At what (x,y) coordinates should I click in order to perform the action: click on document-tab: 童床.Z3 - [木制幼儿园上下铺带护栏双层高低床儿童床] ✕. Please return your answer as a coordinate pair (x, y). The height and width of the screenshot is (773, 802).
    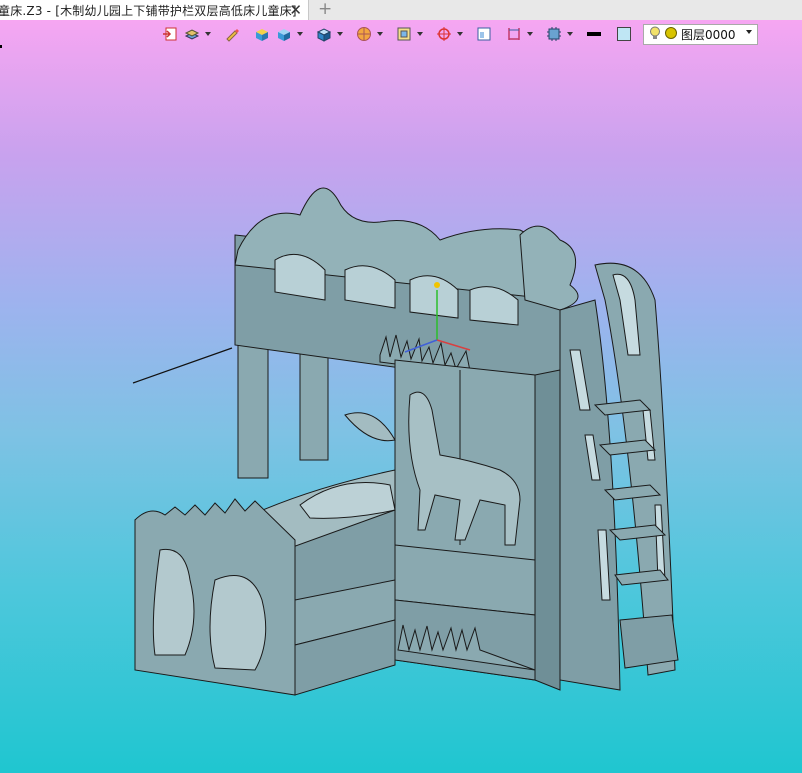
    Looking at the image, I should click on (154, 10).